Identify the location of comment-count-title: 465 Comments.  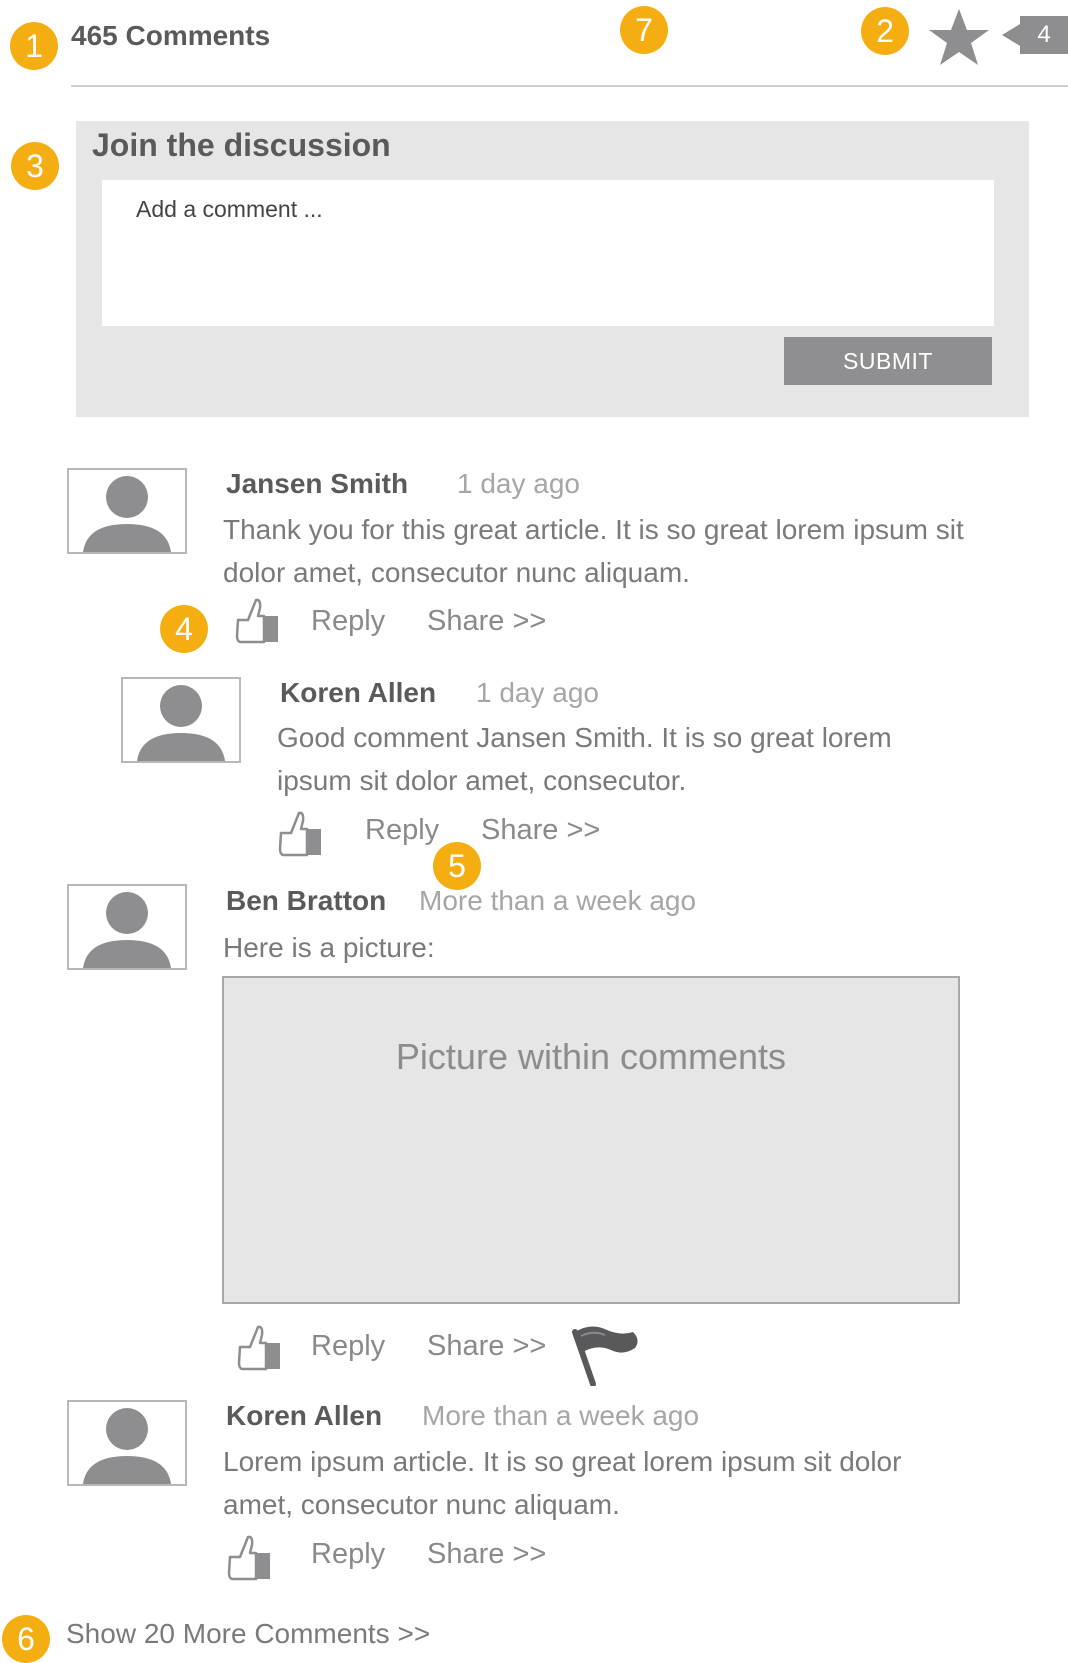
(171, 35).